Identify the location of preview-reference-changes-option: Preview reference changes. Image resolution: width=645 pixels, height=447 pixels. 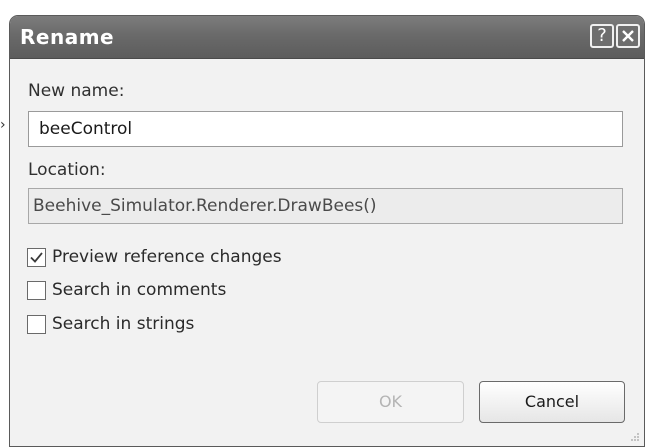
(154, 257).